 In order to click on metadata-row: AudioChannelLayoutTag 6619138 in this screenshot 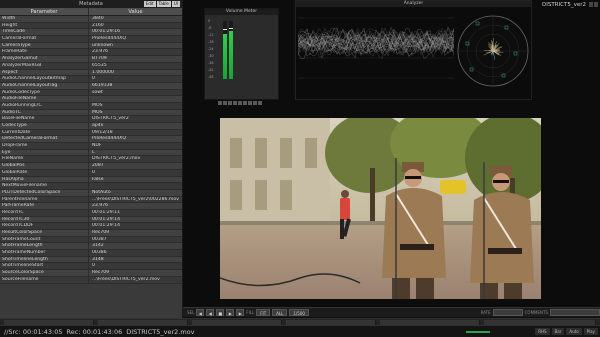, I will do `click(91, 86)`.